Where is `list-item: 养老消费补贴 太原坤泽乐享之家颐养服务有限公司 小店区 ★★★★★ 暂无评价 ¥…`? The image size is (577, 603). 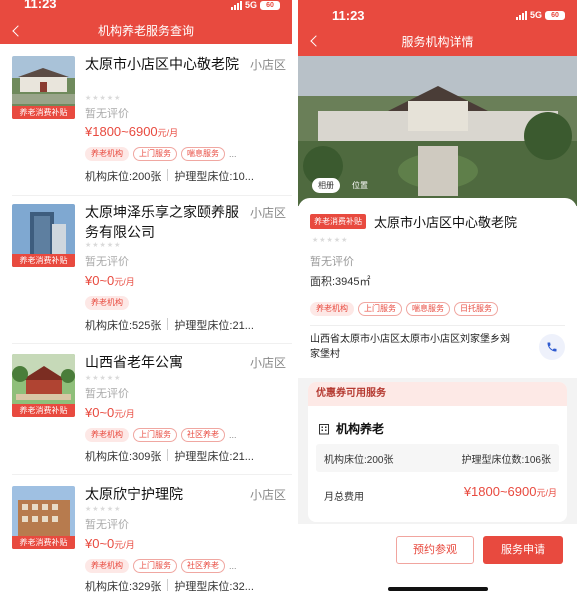
list-item: 养老消费补贴 太原坤泽乐享之家颐养服务有限公司 小店区 ★★★★★ 暂无评价 ¥… is located at coordinates (146, 268).